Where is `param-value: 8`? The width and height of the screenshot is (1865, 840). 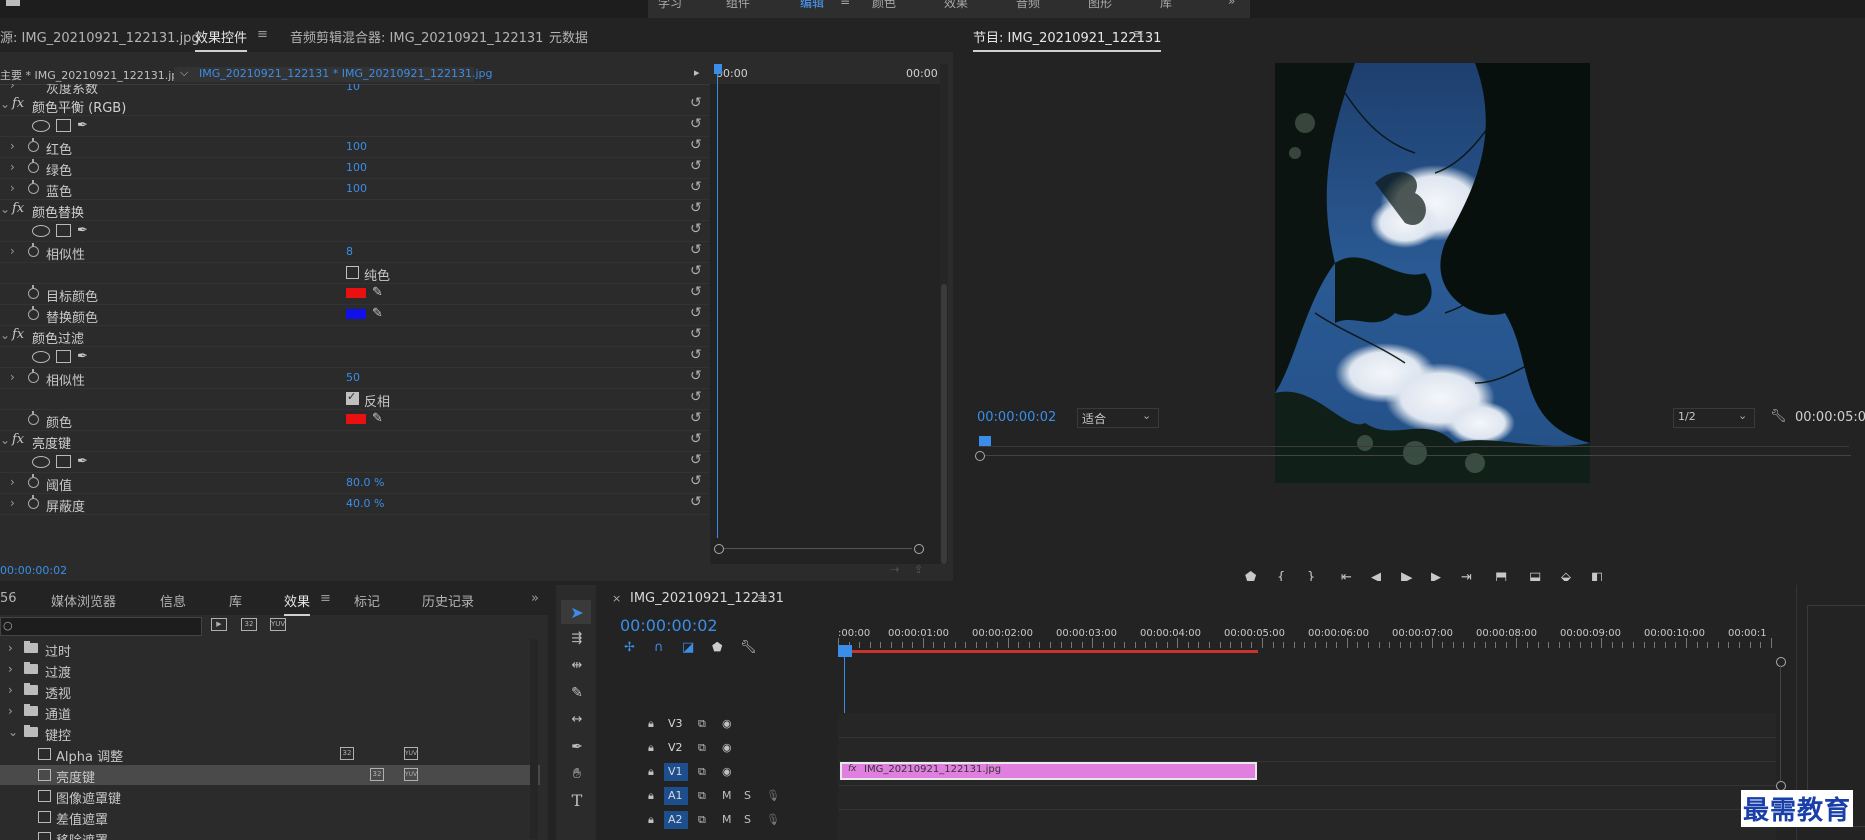 param-value: 8 is located at coordinates (349, 251).